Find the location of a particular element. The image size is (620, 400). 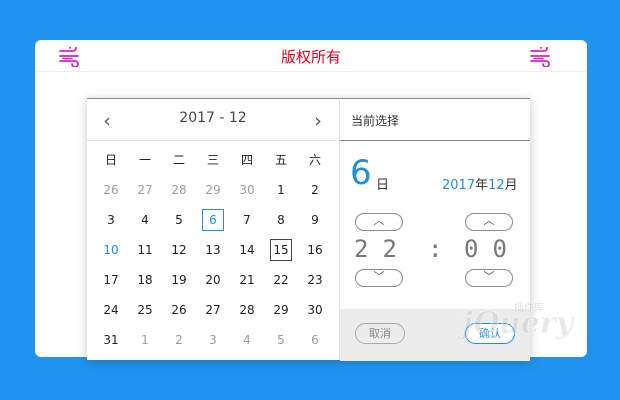

day-number: 30 is located at coordinates (315, 310).